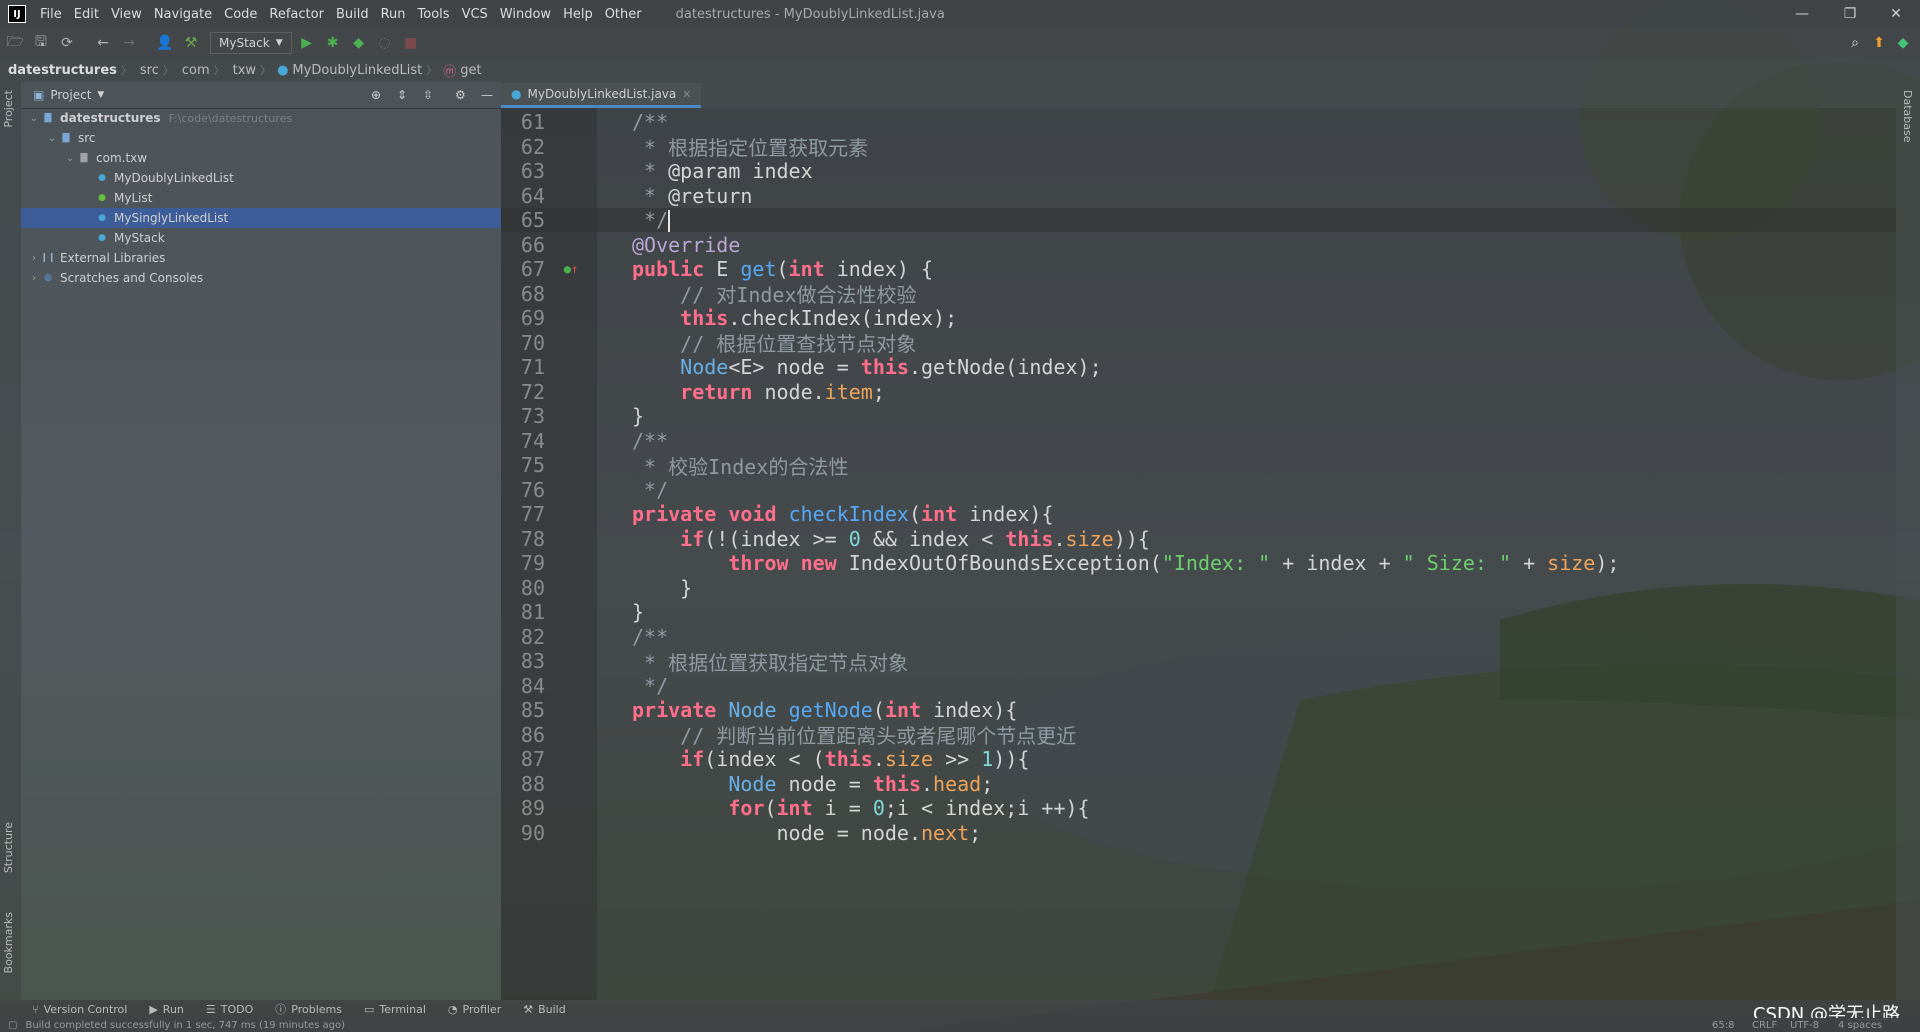  I want to click on line-number: 81, so click(523, 612).